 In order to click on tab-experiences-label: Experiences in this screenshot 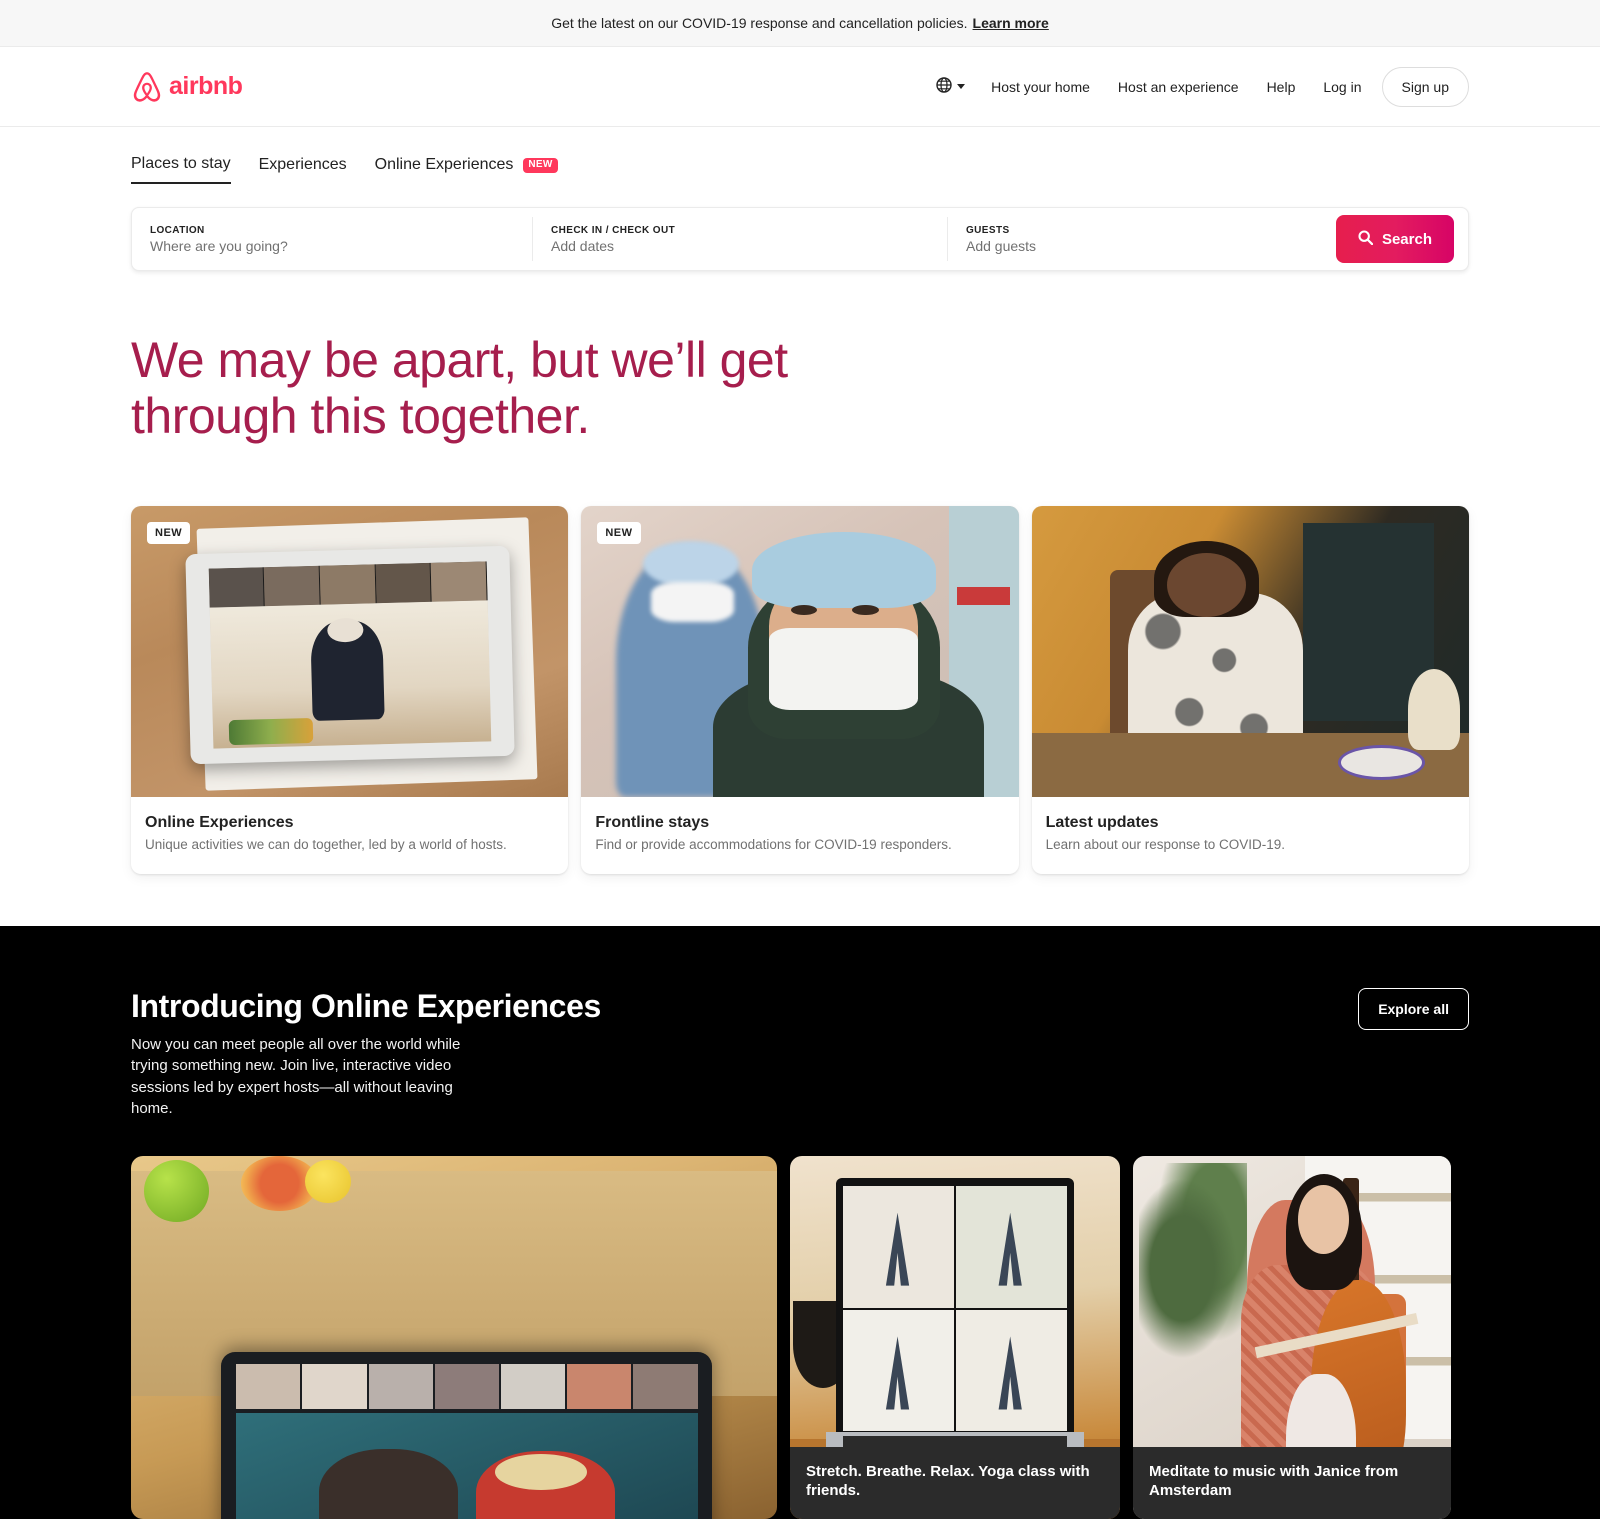, I will do `click(302, 164)`.